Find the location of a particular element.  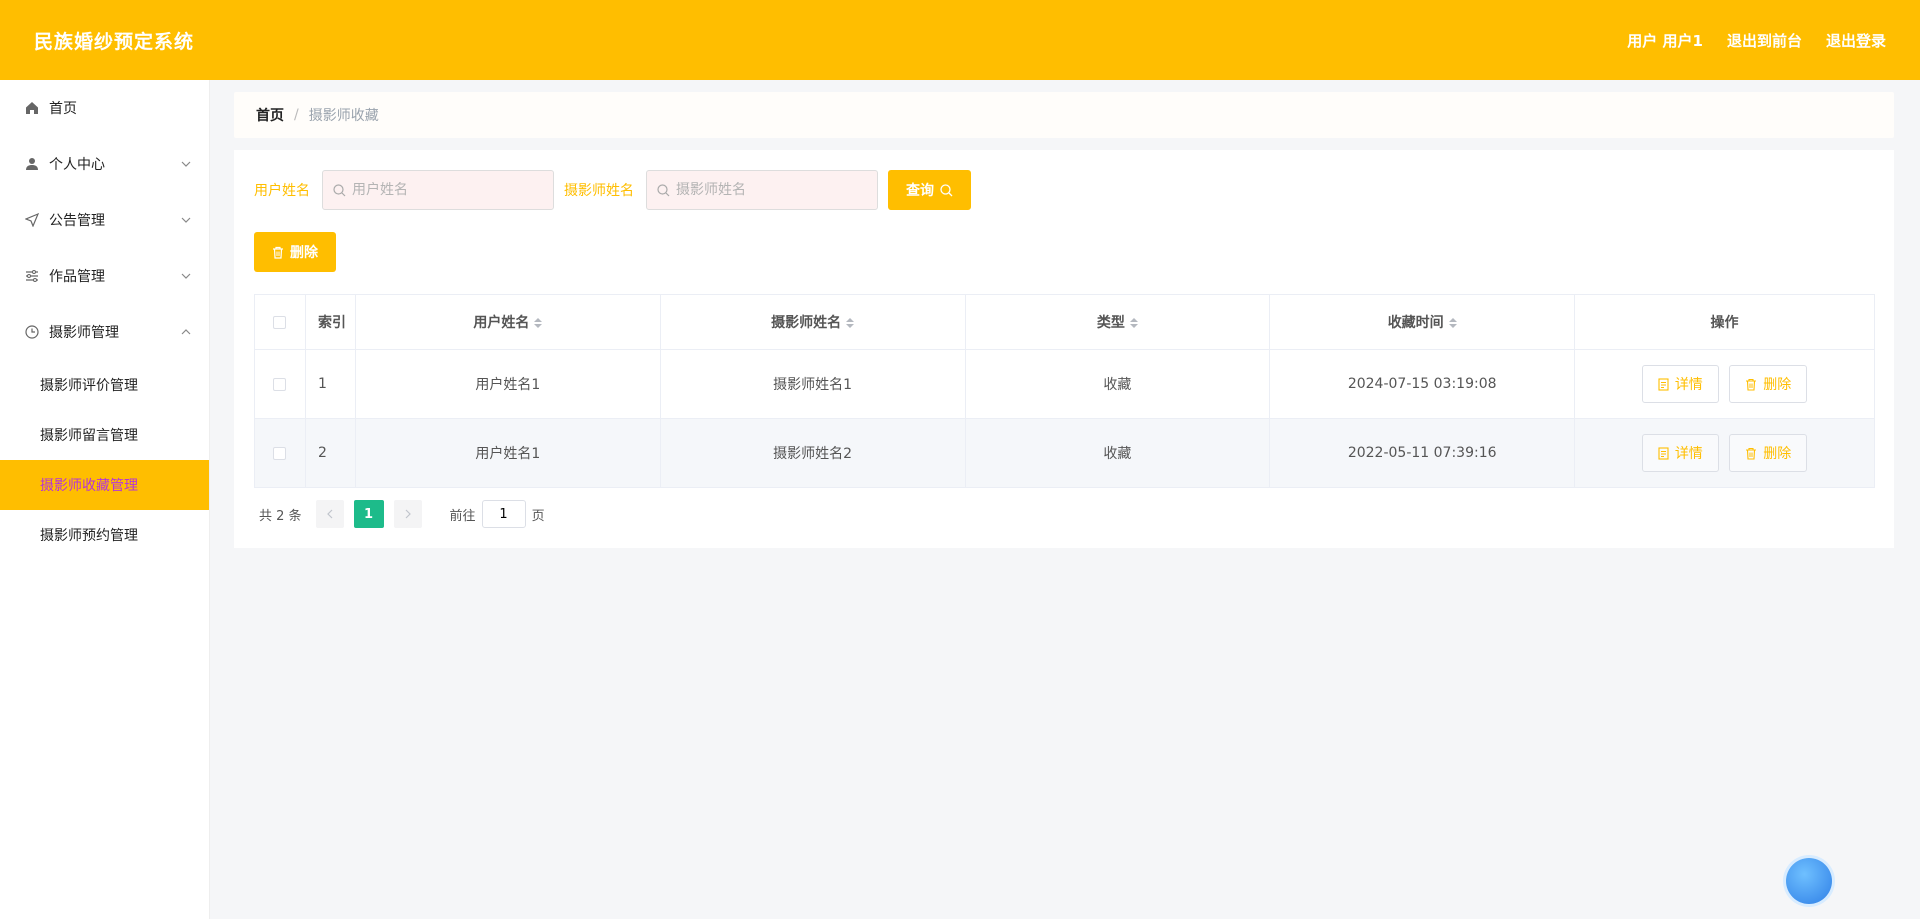

sidebar-item-label: 摄影师管理 is located at coordinates (84, 333).